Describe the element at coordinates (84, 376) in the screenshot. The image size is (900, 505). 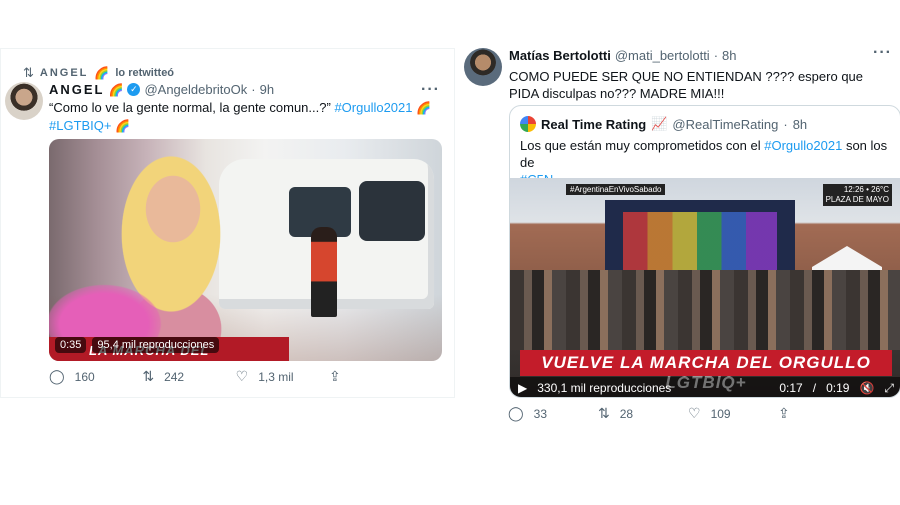
I see `reply-count: 160` at that location.